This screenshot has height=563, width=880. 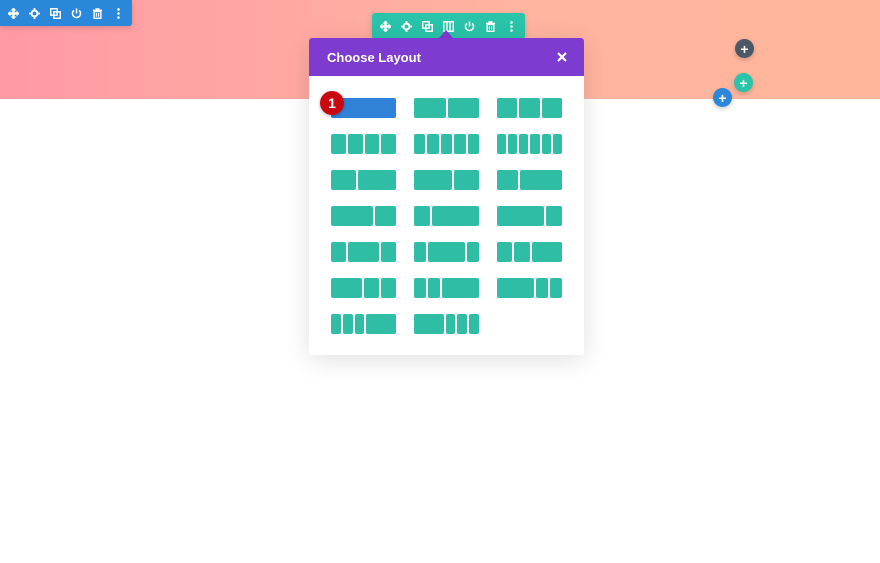 I want to click on row-toolbar-caret, so click(x=446, y=34).